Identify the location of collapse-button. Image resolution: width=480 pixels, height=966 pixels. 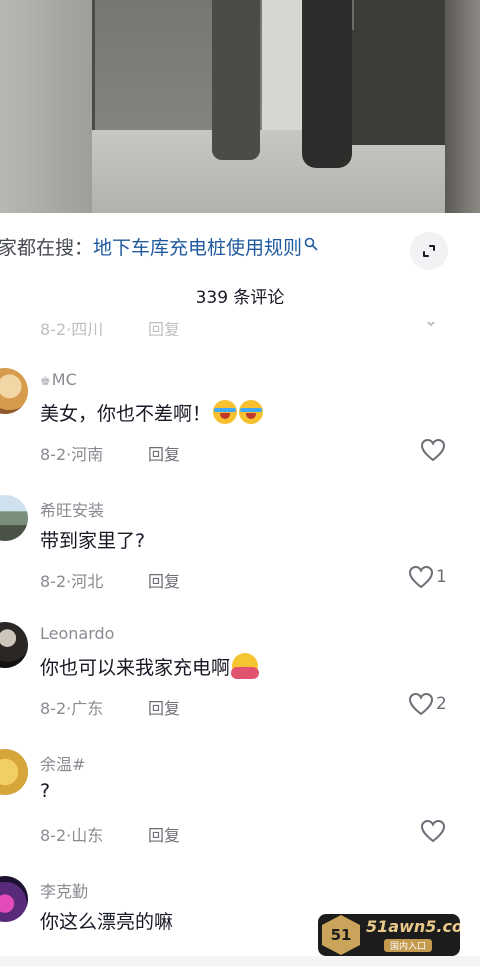
(429, 251).